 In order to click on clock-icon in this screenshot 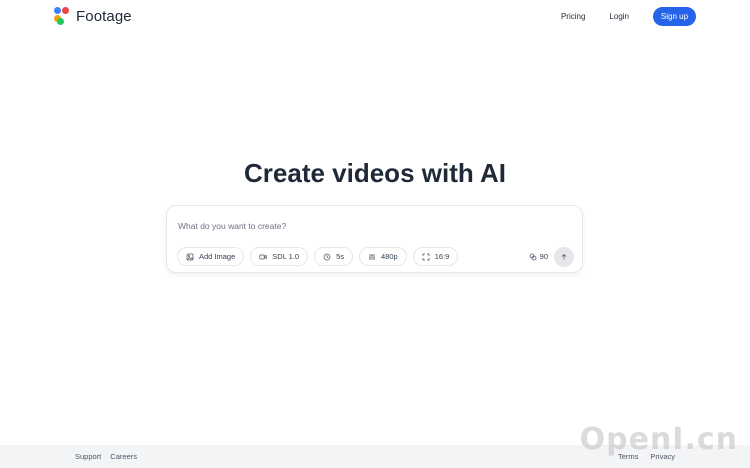, I will do `click(327, 256)`.